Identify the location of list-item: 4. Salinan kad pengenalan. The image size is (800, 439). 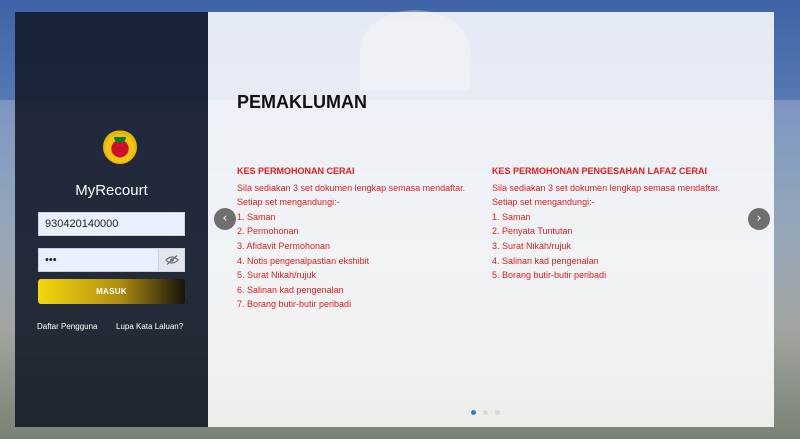
(545, 260).